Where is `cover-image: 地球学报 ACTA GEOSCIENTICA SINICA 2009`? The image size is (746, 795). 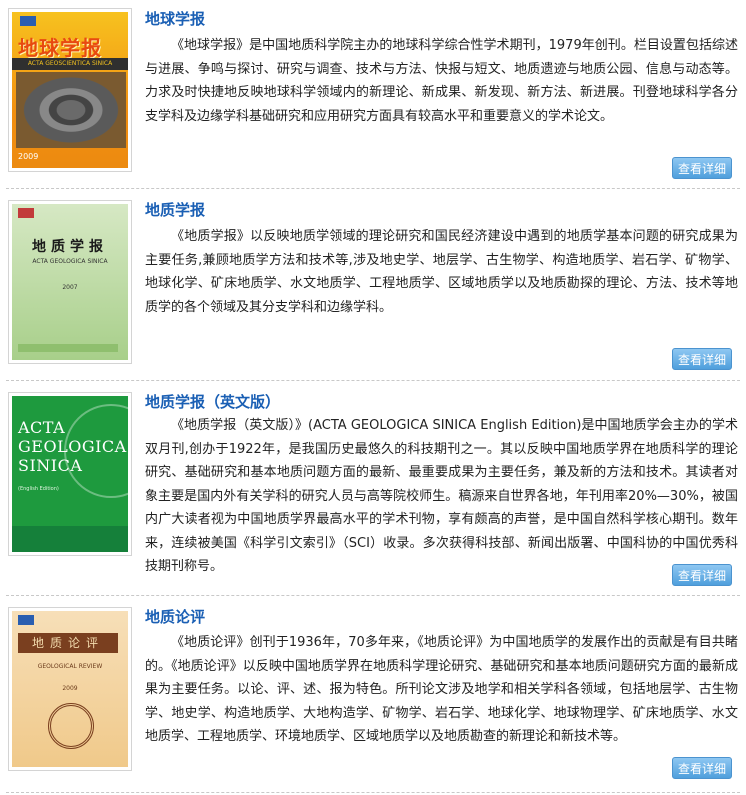 cover-image: 地球学报 ACTA GEOSCIENTICA SINICA 2009 is located at coordinates (70, 90).